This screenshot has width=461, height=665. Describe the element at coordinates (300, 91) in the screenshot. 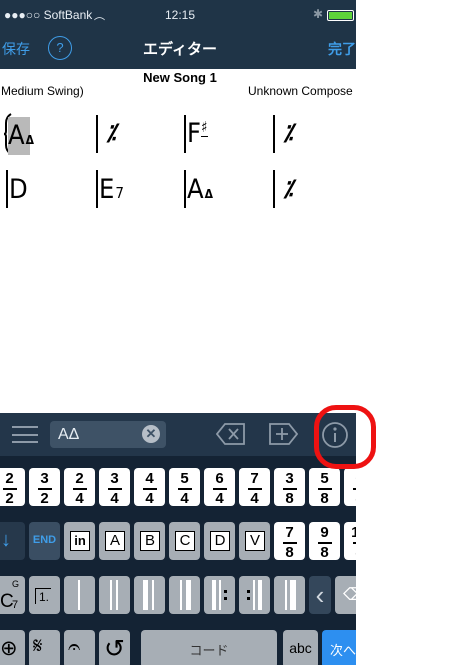

I see `song-composer: Unknown Compose` at that location.